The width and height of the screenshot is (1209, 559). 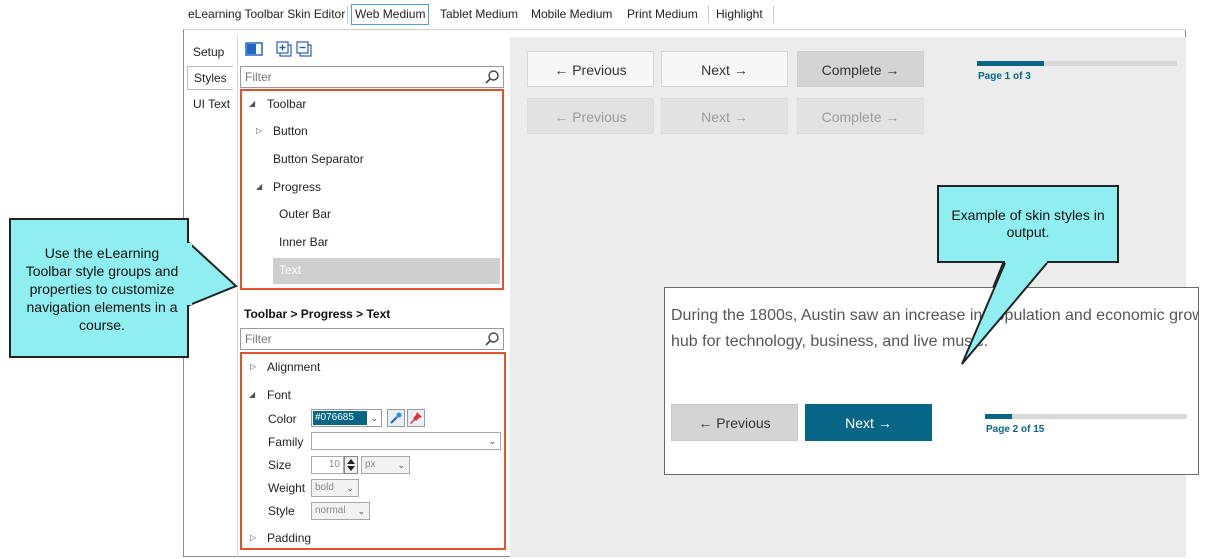 I want to click on group-padding: Padding, so click(x=289, y=538).